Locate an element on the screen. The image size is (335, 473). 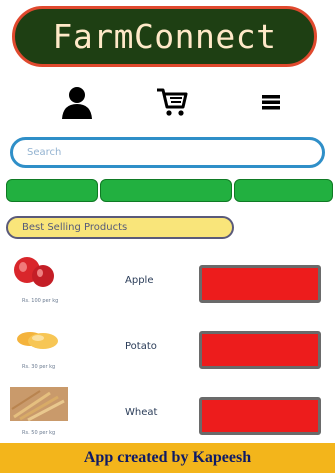
section-label: Best Selling Products is located at coordinates (120, 227).